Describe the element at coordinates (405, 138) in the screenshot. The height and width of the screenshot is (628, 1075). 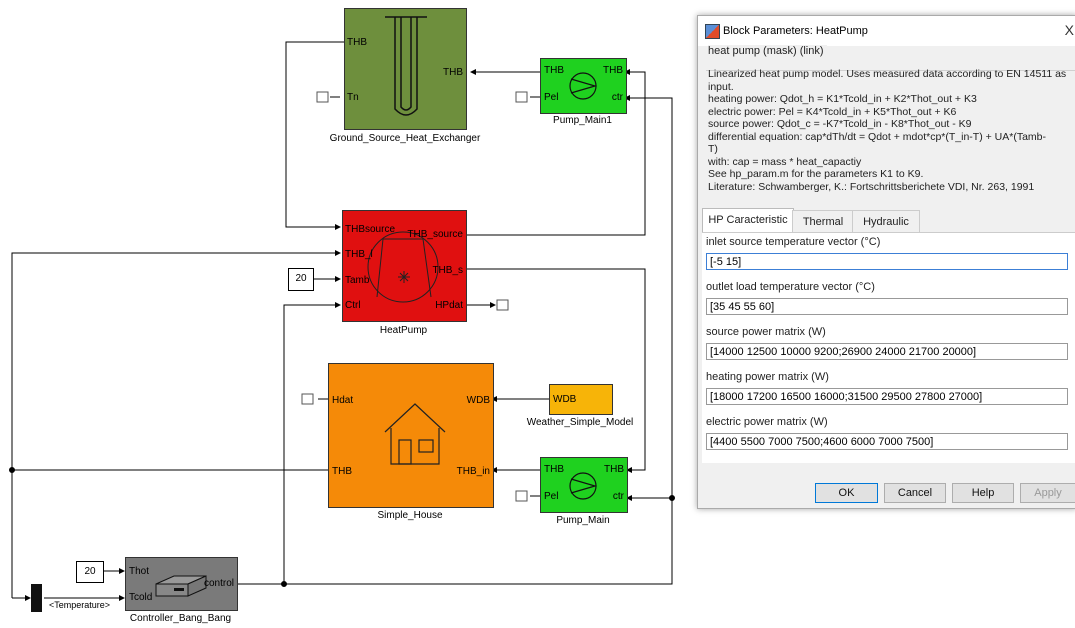
I see `ground-heat-exchanger-name: Ground_Source_Heat_Exchanger` at that location.